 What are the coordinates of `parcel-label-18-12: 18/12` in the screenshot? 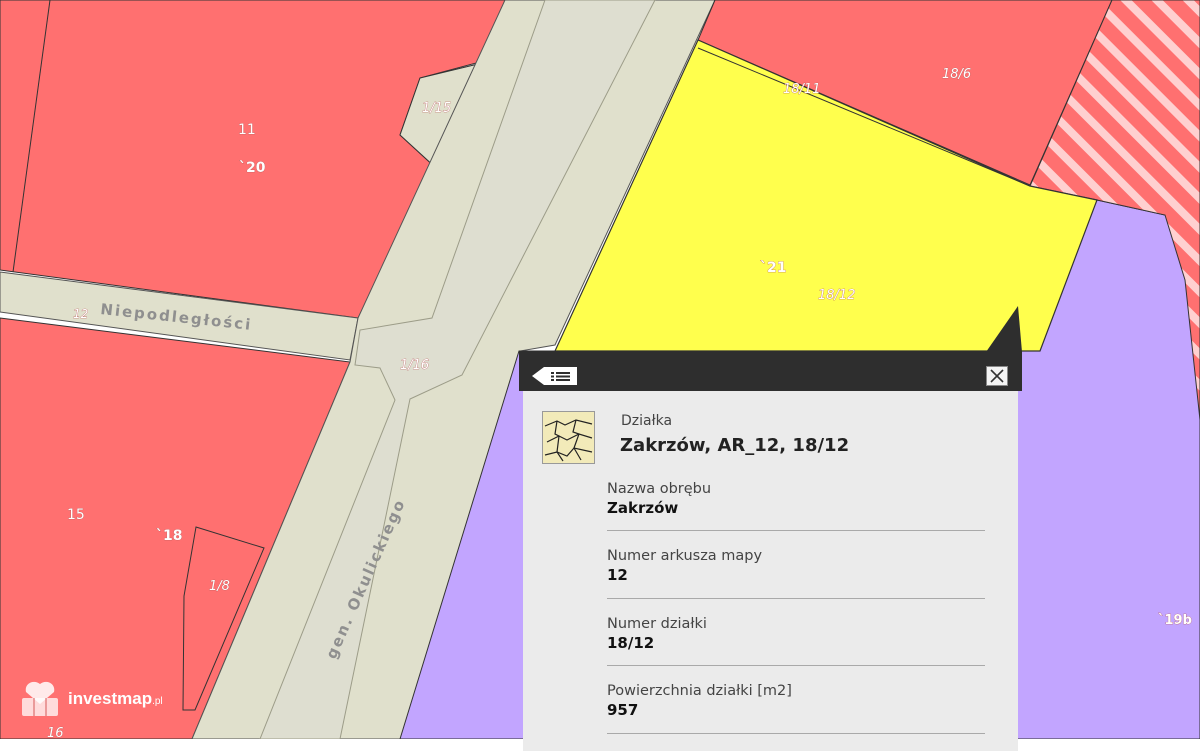 It's located at (836, 295).